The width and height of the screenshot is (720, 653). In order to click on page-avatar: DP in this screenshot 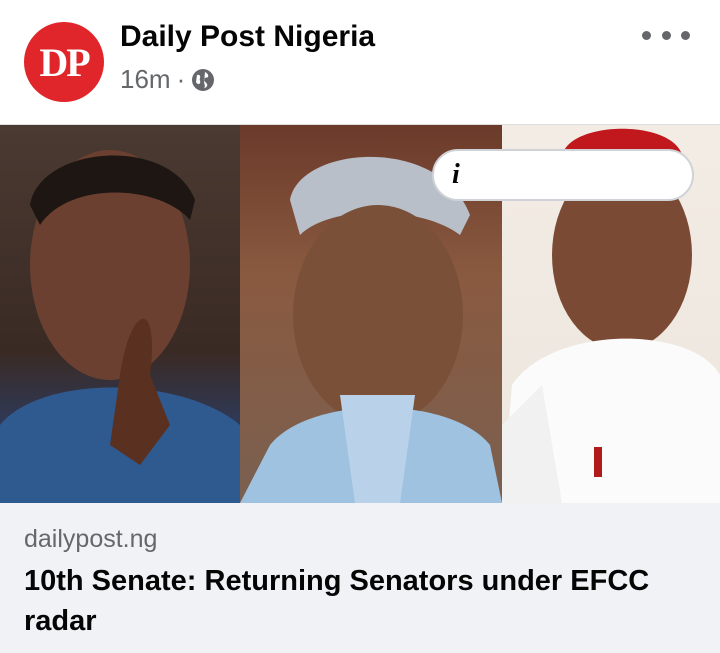, I will do `click(64, 62)`.